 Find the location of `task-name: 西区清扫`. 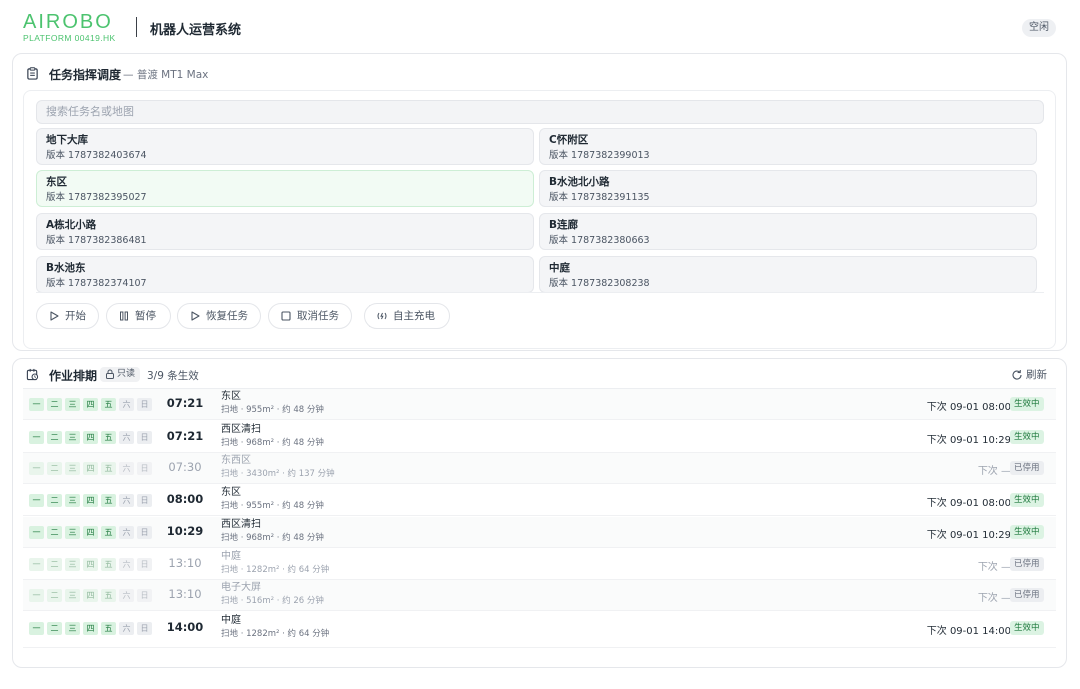

task-name: 西区清扫 is located at coordinates (241, 524).